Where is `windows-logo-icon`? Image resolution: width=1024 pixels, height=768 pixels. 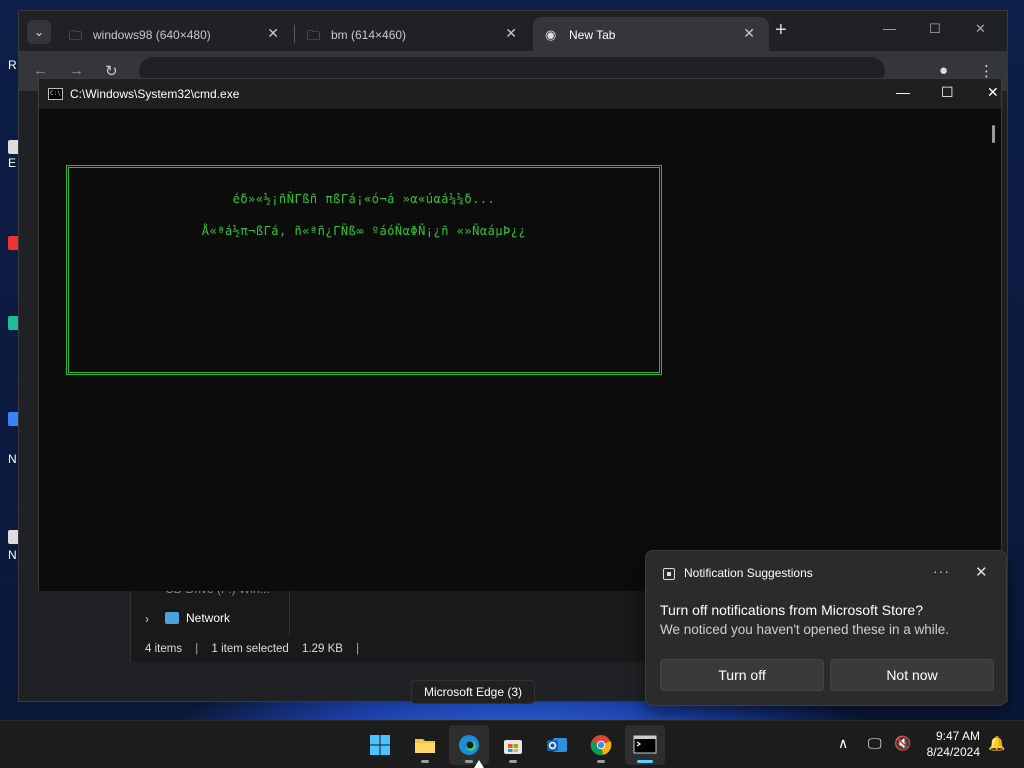 windows-logo-icon is located at coordinates (380, 745).